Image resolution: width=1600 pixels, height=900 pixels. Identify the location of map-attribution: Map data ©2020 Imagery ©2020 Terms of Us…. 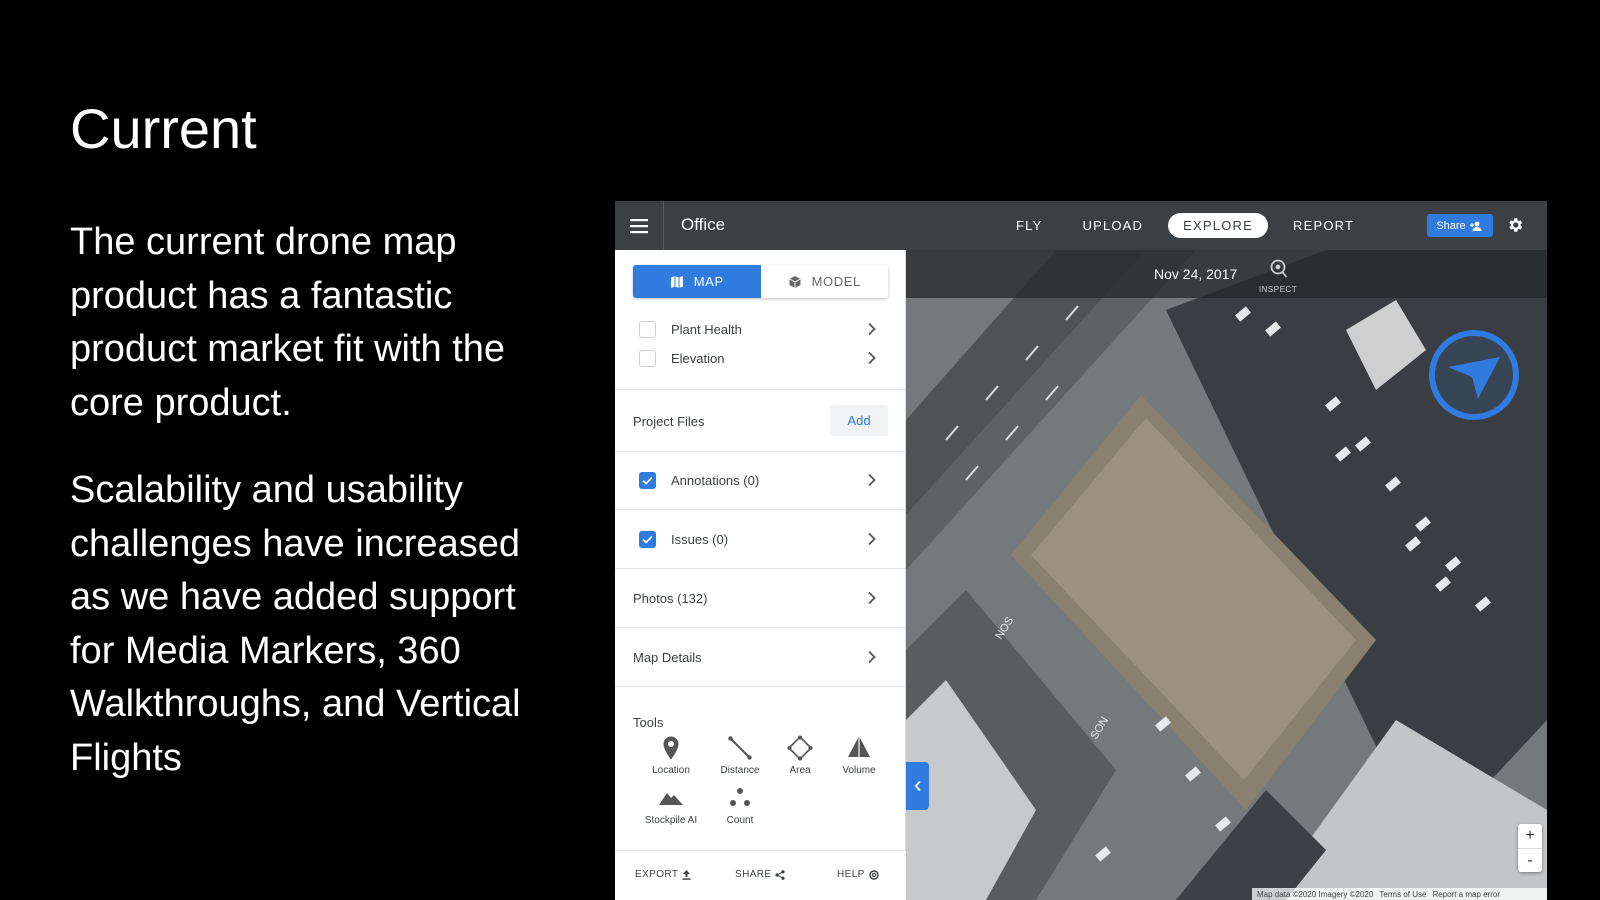
(1399, 894).